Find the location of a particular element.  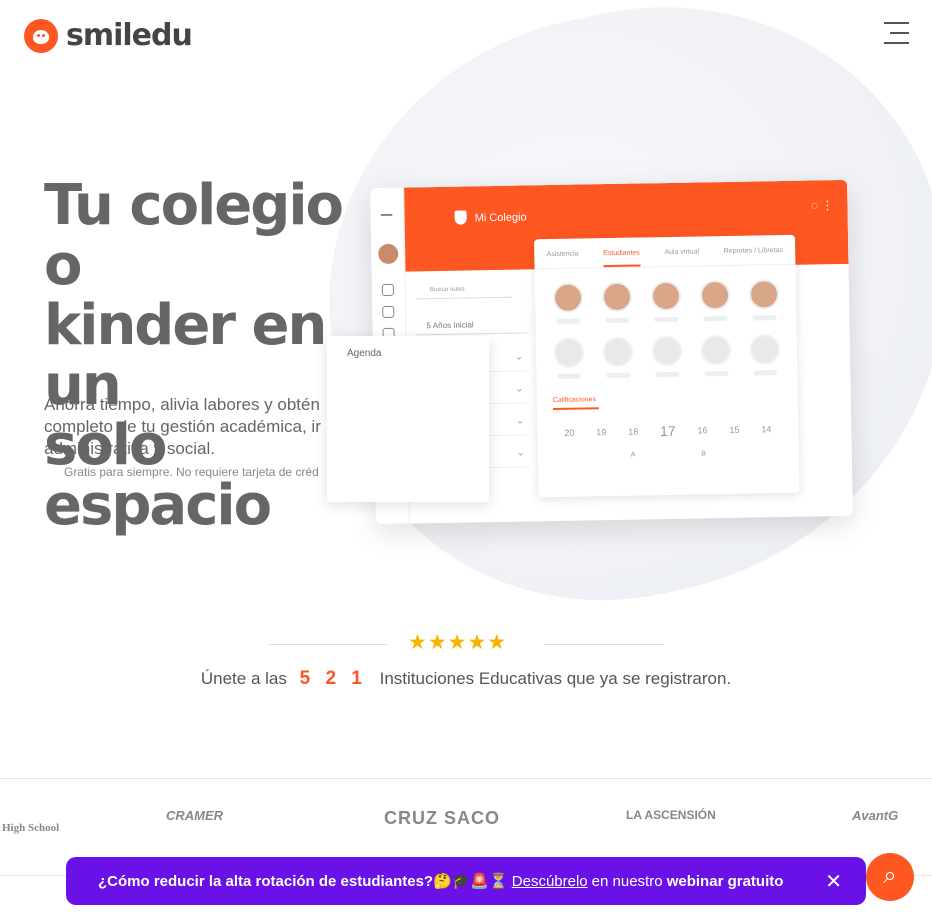

grade-value: 16 is located at coordinates (702, 430).